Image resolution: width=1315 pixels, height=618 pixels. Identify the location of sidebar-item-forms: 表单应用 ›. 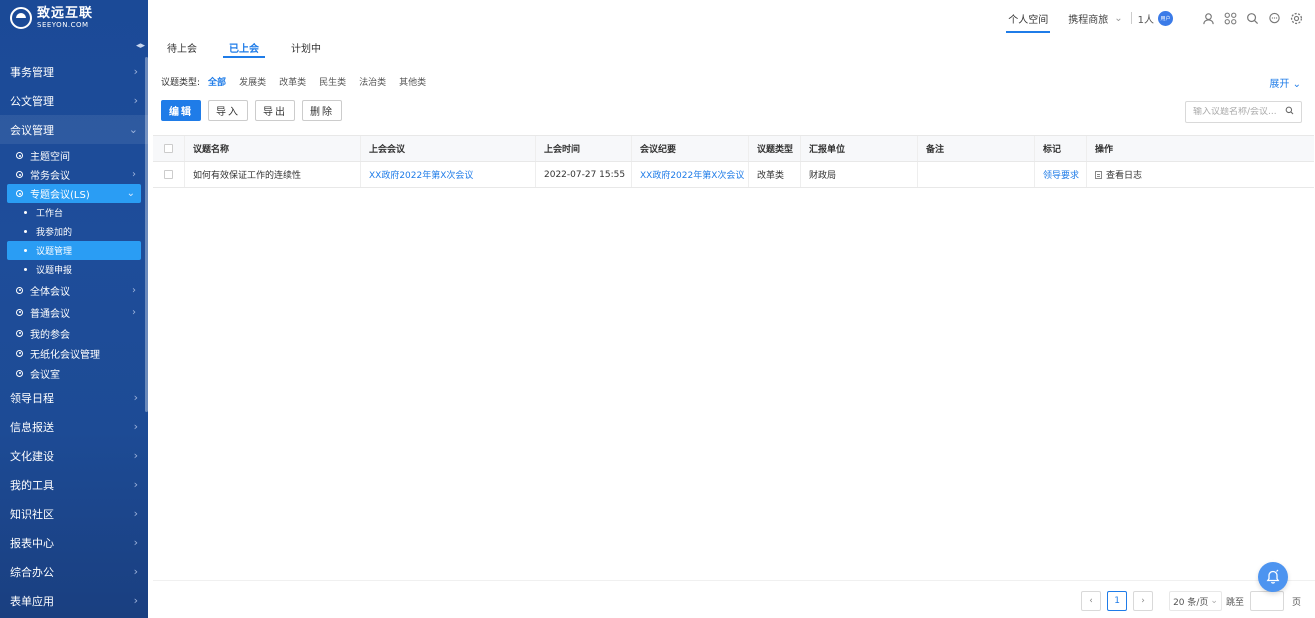
(74, 600).